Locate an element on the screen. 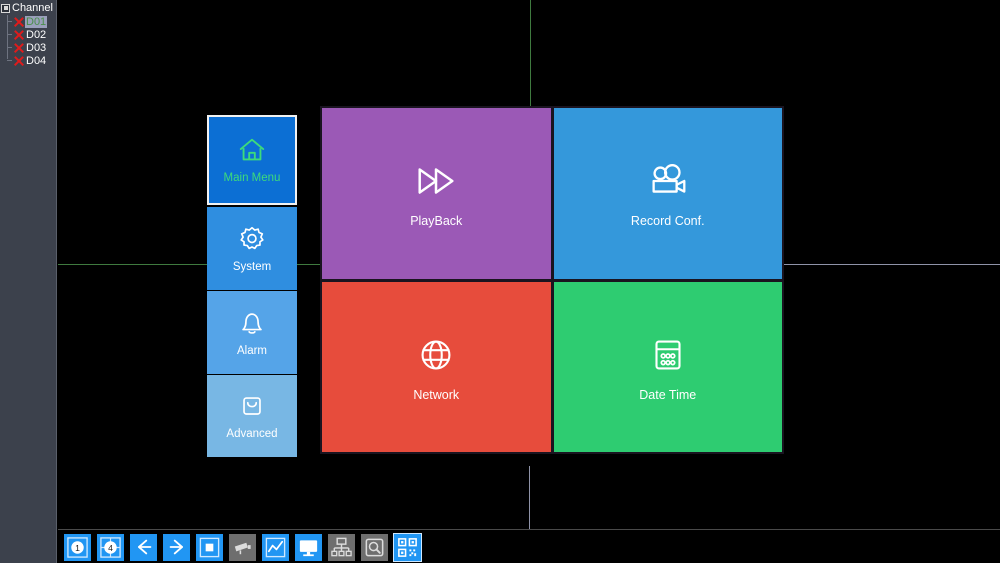 This screenshot has height=563, width=1000. channel-panel: Channel D01 D02 D03 D04 is located at coordinates (28, 281).